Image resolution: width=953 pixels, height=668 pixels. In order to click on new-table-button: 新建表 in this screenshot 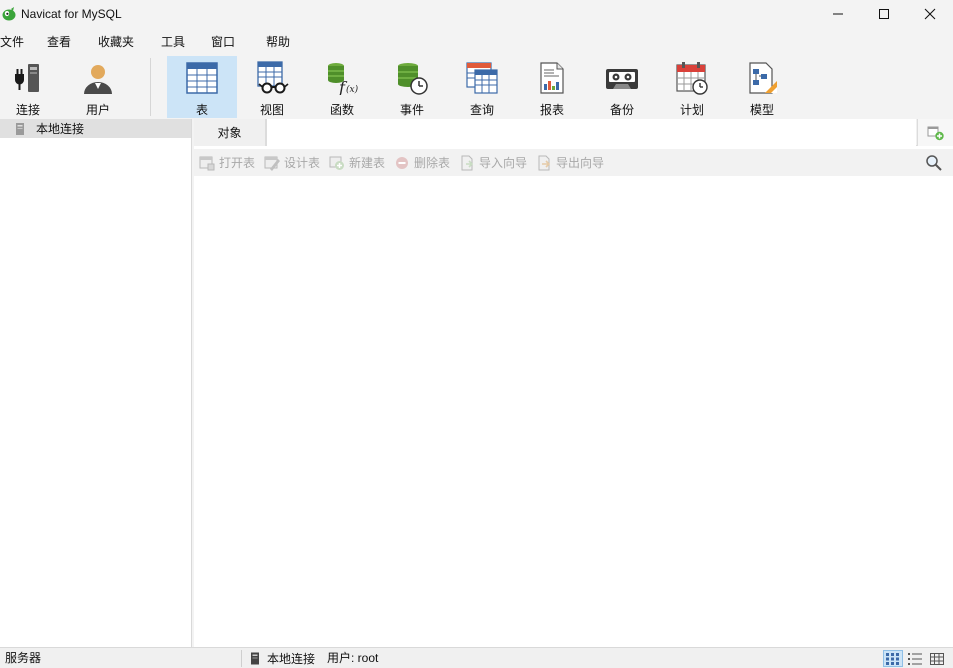, I will do `click(357, 162)`.